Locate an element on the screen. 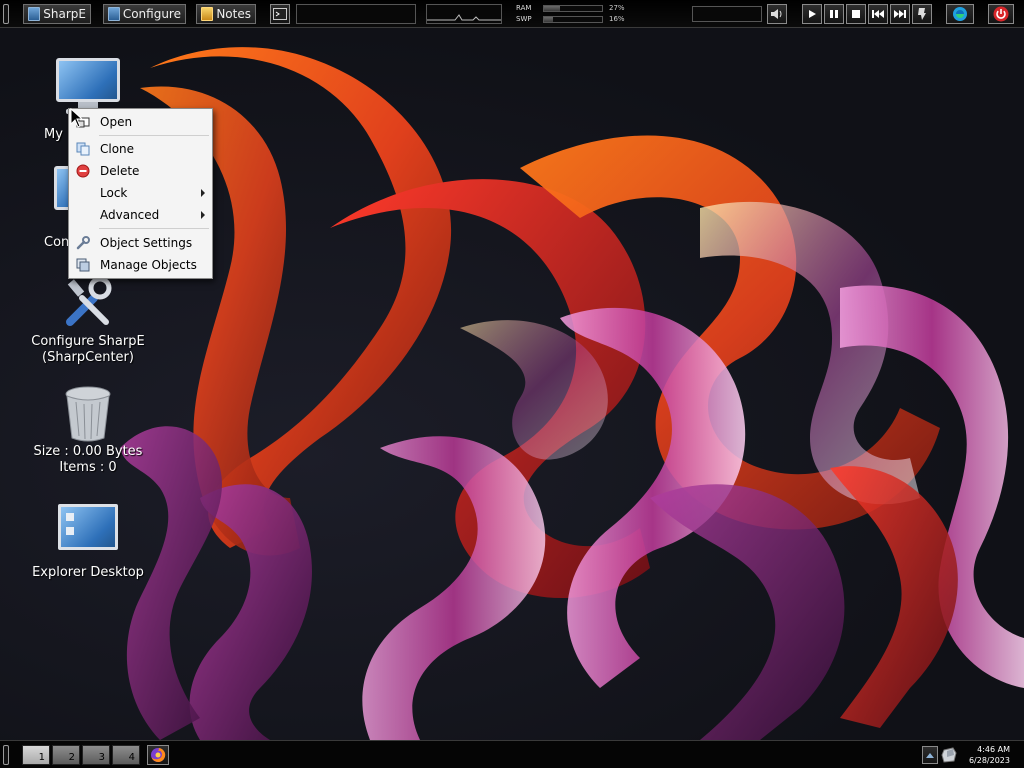 This screenshot has width=1024, height=768. workspace-4-label: 4 is located at coordinates (131, 757).